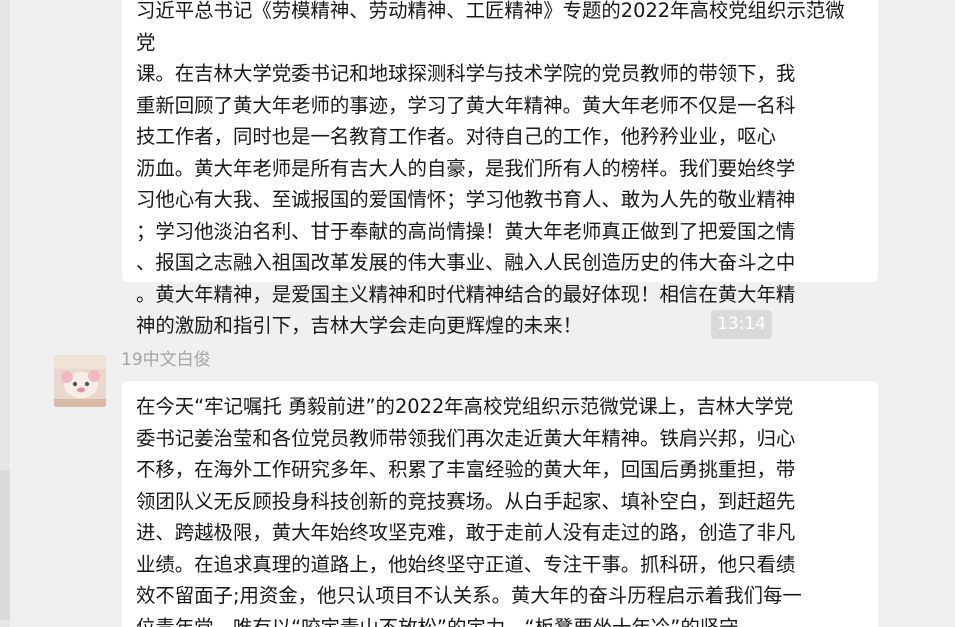  Describe the element at coordinates (741, 324) in the screenshot. I see `timestamp-badge: 13:14` at that location.